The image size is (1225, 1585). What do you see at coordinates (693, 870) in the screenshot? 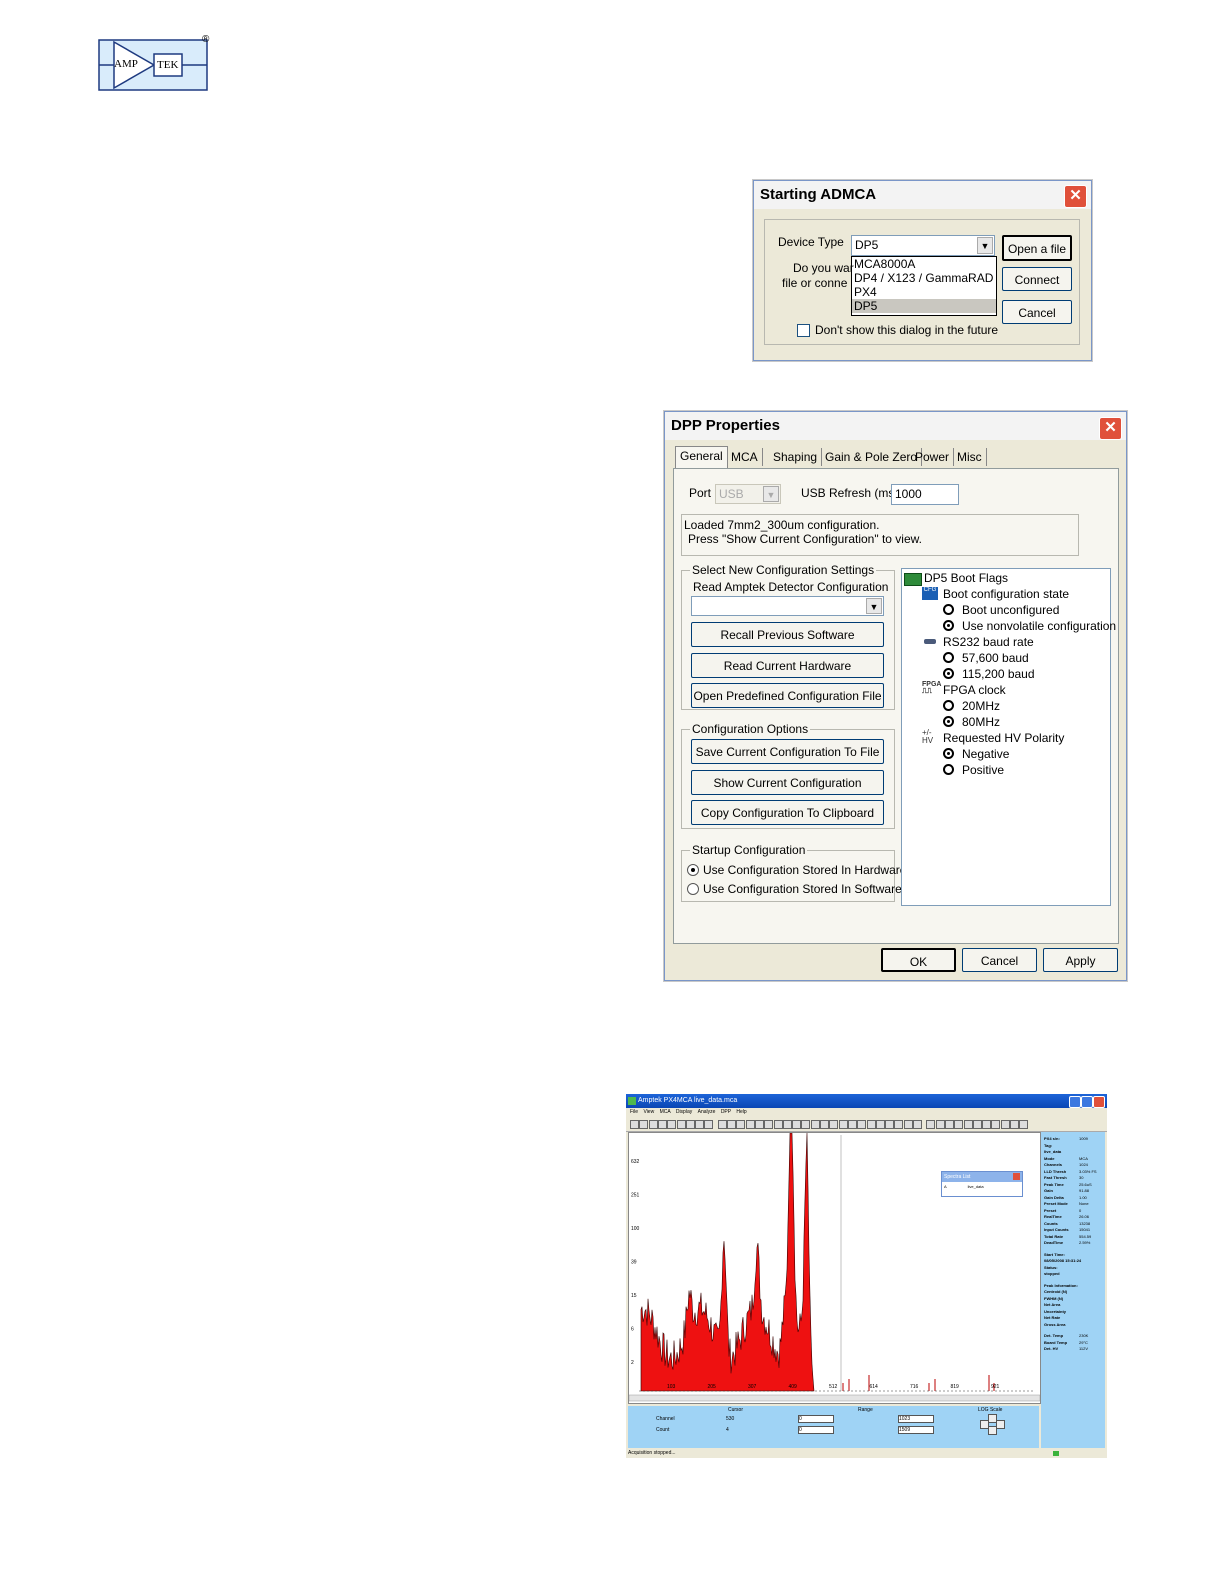
I see `startup-hardware-radio` at bounding box center [693, 870].